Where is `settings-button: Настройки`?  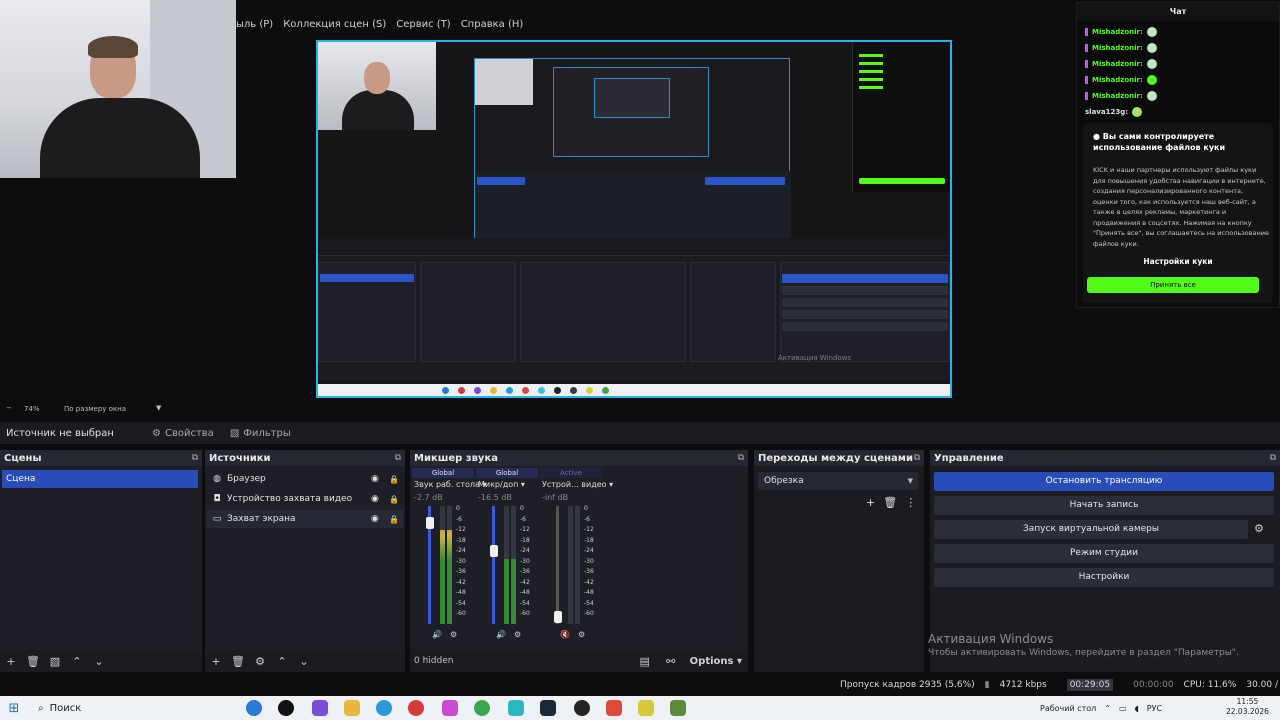
settings-button: Настройки is located at coordinates (1104, 577).